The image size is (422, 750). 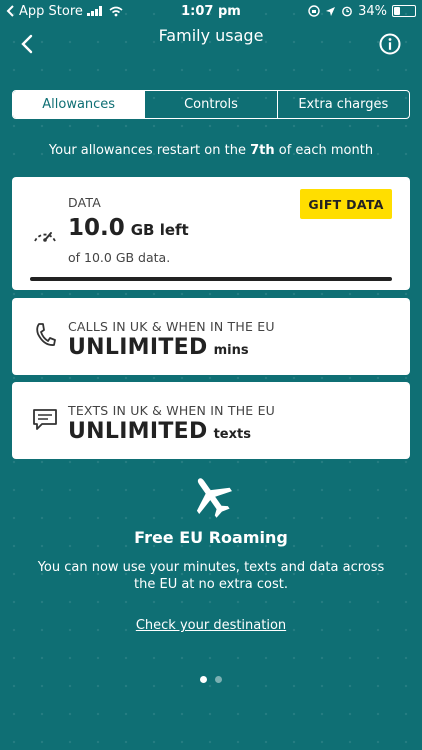 What do you see at coordinates (85, 202) in the screenshot?
I see `data-label: DATA` at bounding box center [85, 202].